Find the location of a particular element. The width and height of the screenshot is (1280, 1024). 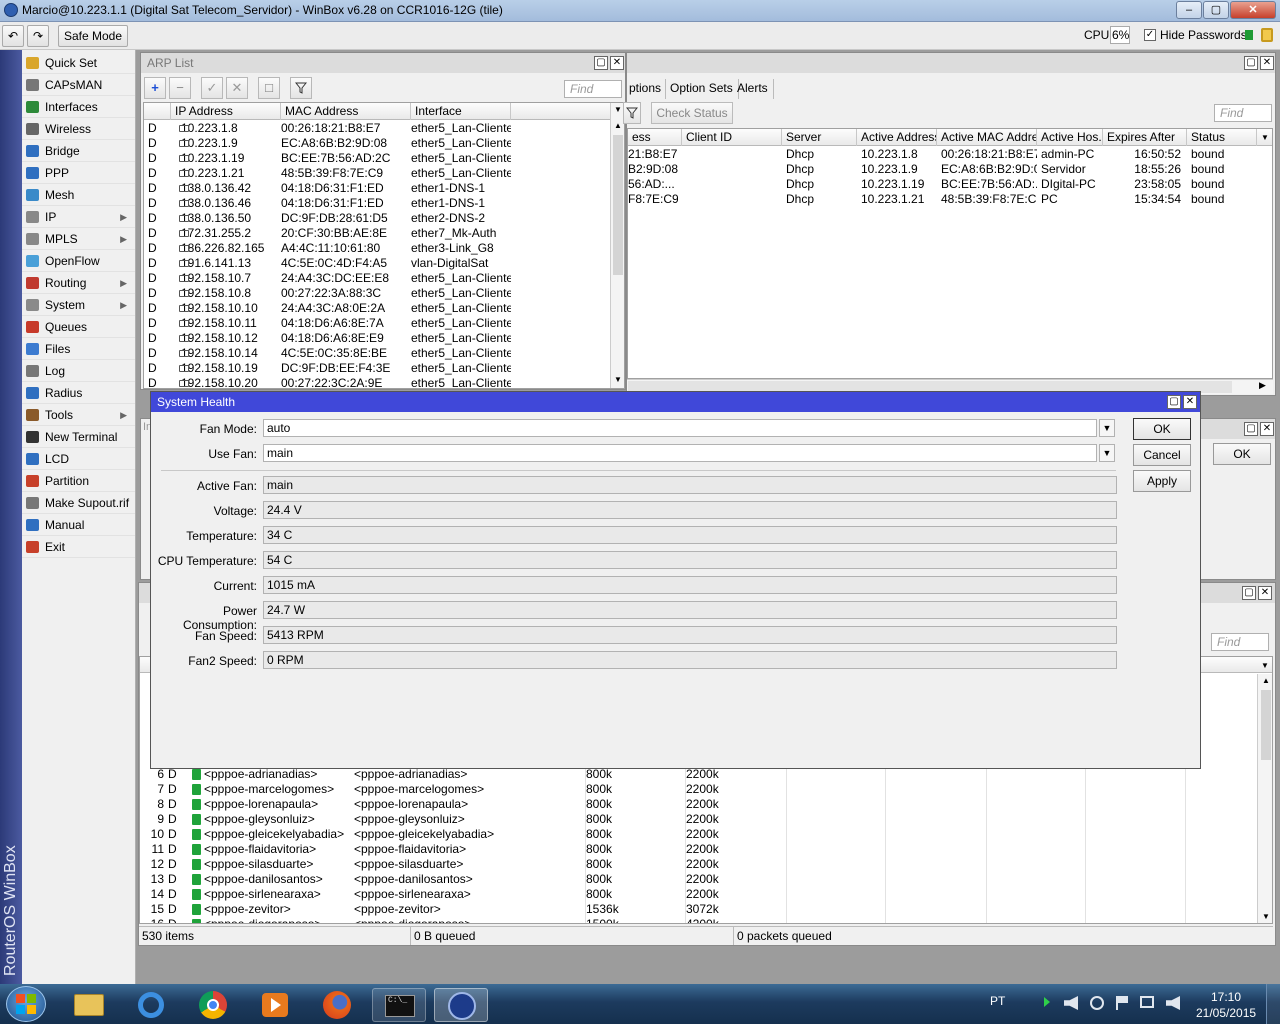

enable-icon: ✓ is located at coordinates (212, 88).